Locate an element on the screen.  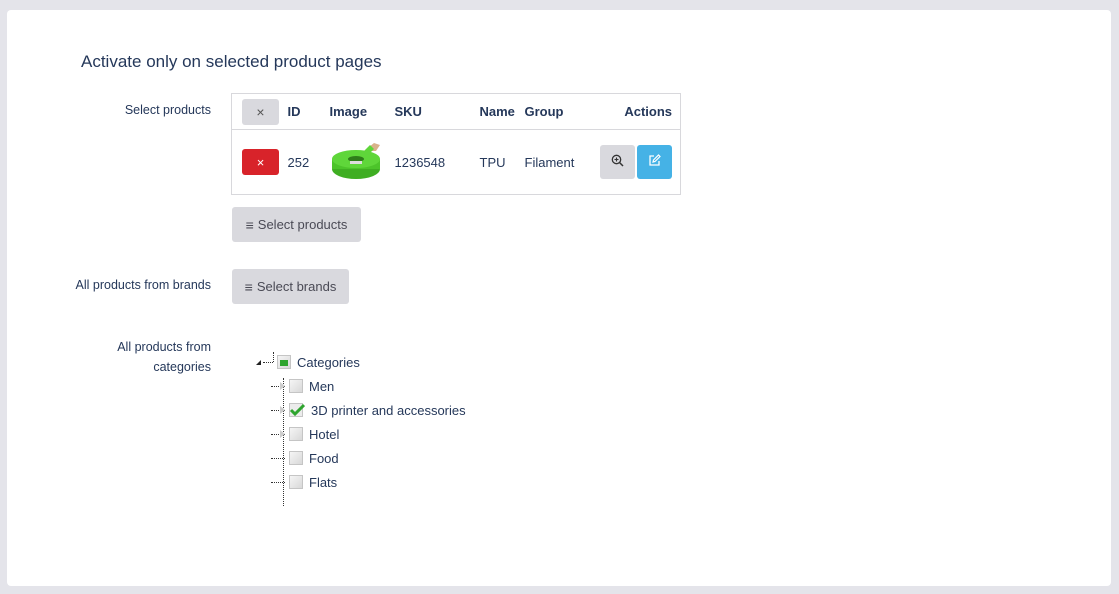
tree-node-3d-printer: 3D printer and accessories is located at coordinates (356, 410).